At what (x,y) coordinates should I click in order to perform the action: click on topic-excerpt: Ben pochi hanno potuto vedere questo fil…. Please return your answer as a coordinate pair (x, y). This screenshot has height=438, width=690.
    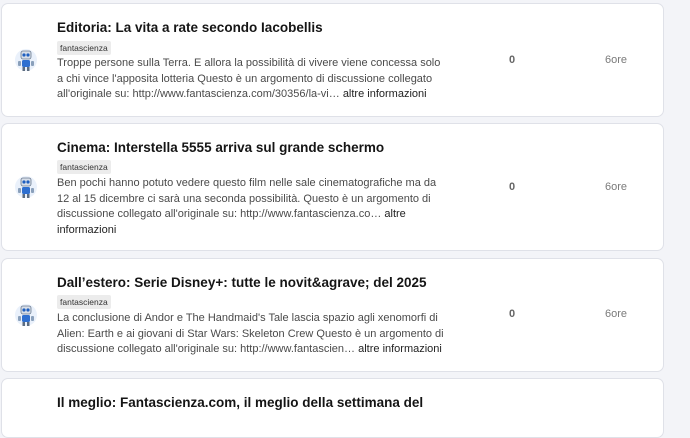
    Looking at the image, I should click on (251, 207).